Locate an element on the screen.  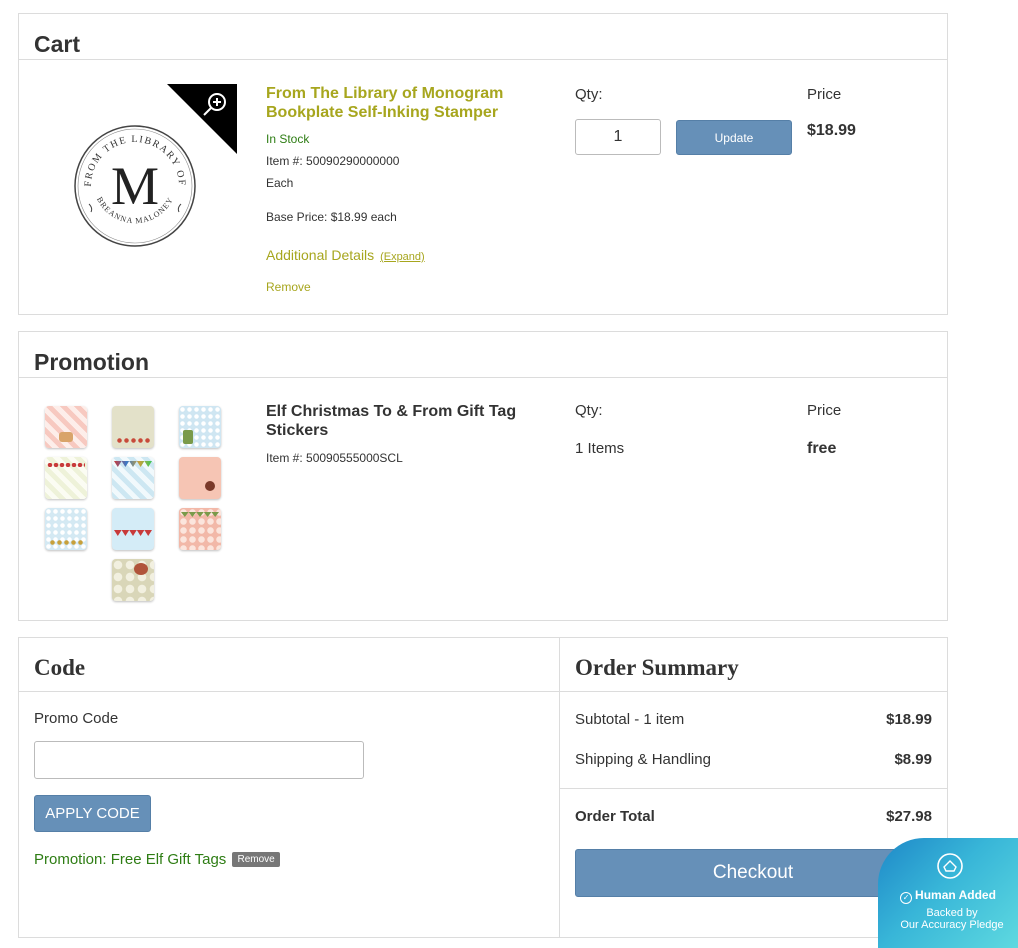
badge-line-2: Our Accuracy Pledge is located at coordinates (952, 925).